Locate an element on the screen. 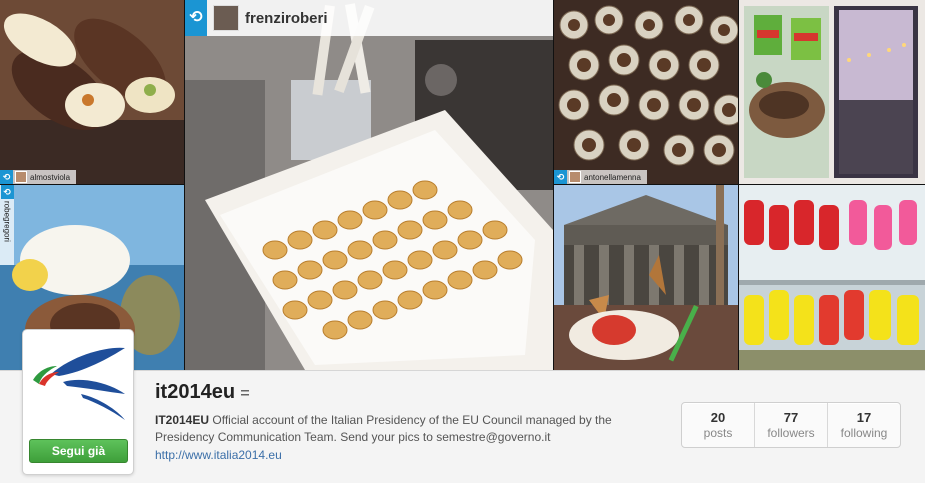  stat-value: 20 is located at coordinates (718, 417).